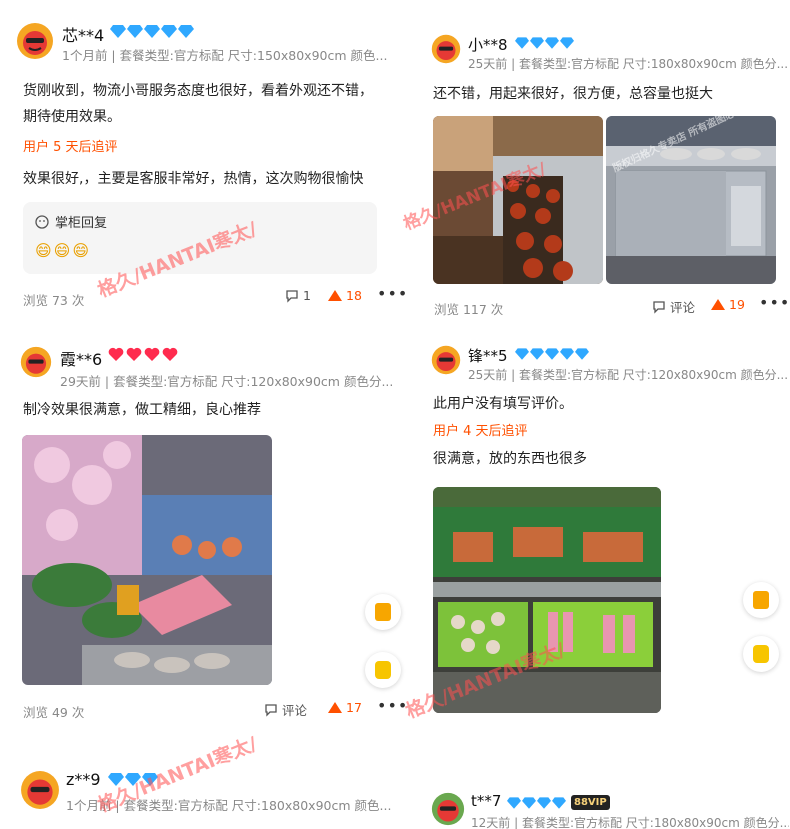 This screenshot has height=829, width=790. I want to click on review-stats: 浏览 49 次 评论 17 •••, so click(203, 709).